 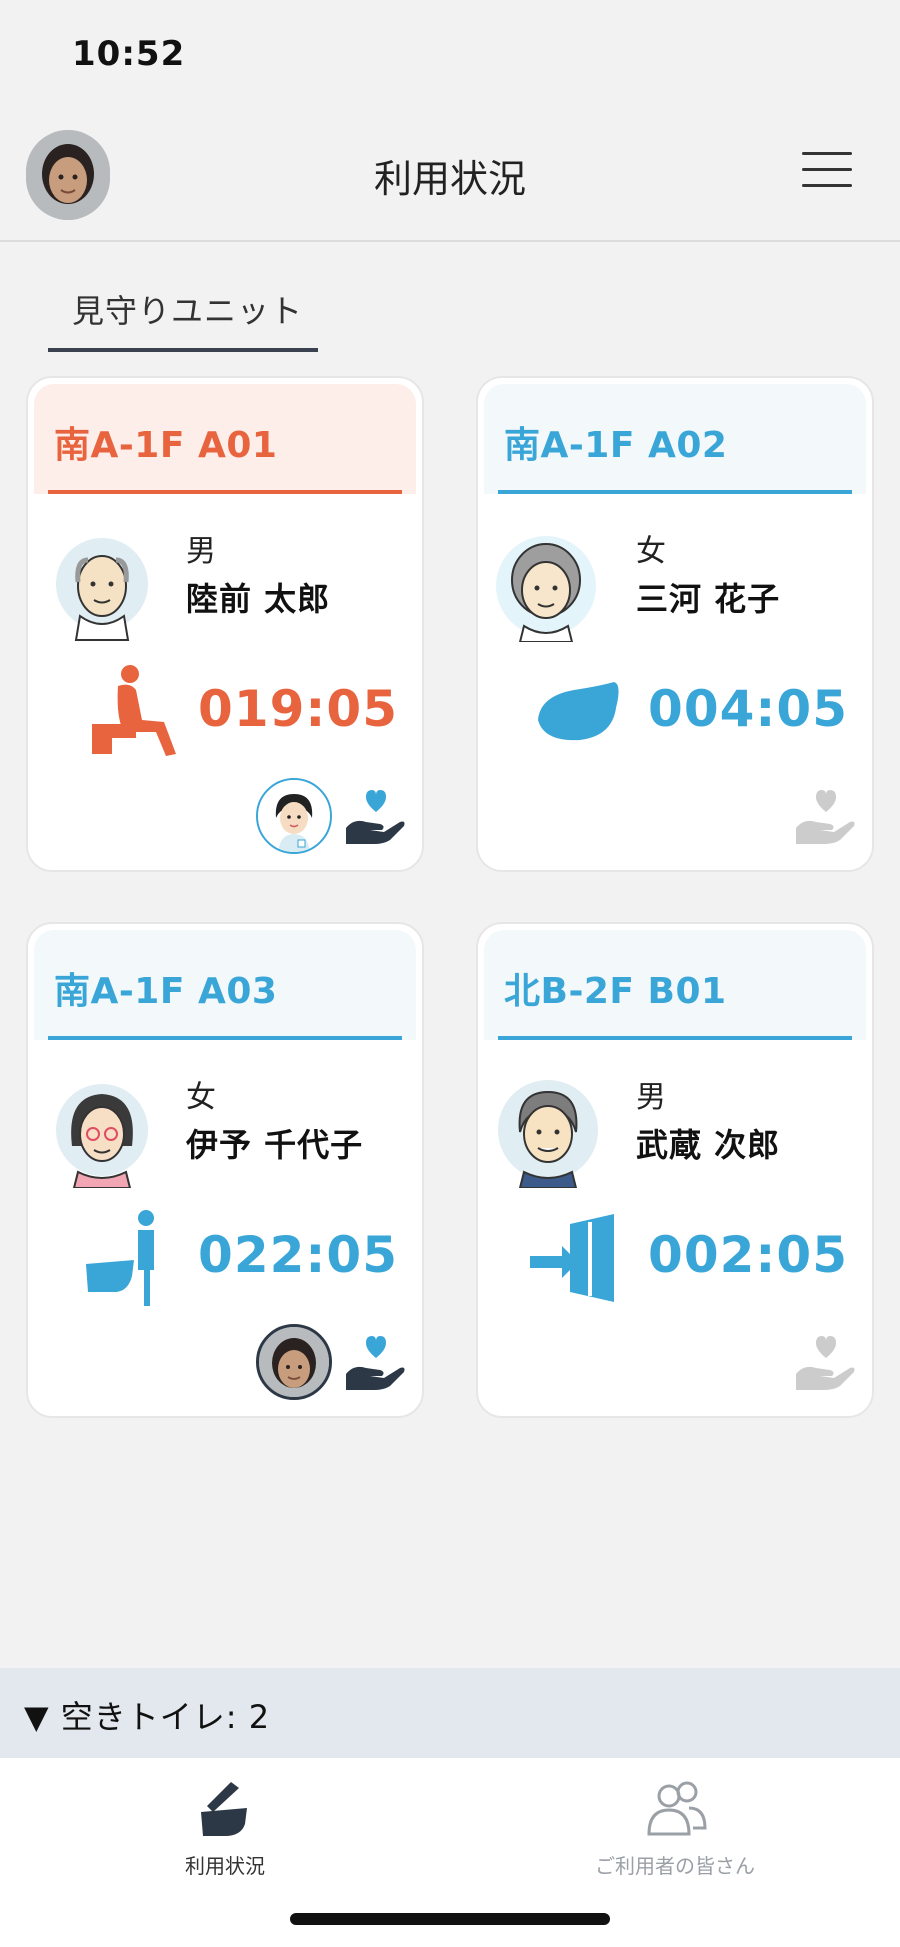 What do you see at coordinates (227, 1808) in the screenshot?
I see `toilet-status-icon` at bounding box center [227, 1808].